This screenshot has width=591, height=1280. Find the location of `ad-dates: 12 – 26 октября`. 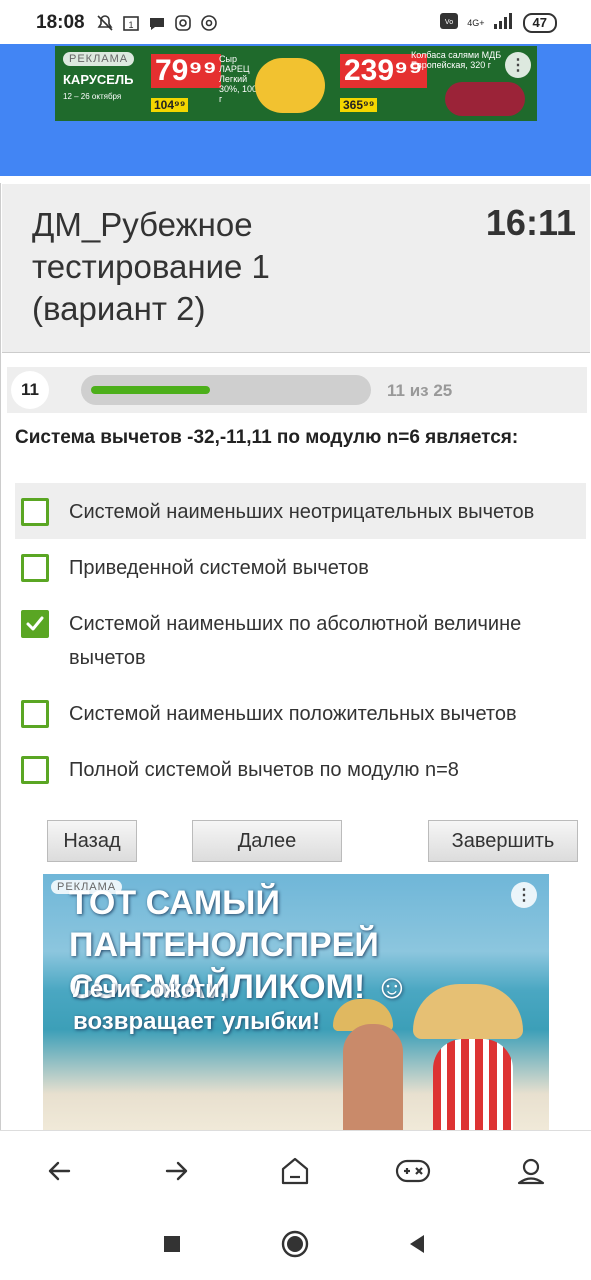

ad-dates: 12 – 26 октября is located at coordinates (92, 96).